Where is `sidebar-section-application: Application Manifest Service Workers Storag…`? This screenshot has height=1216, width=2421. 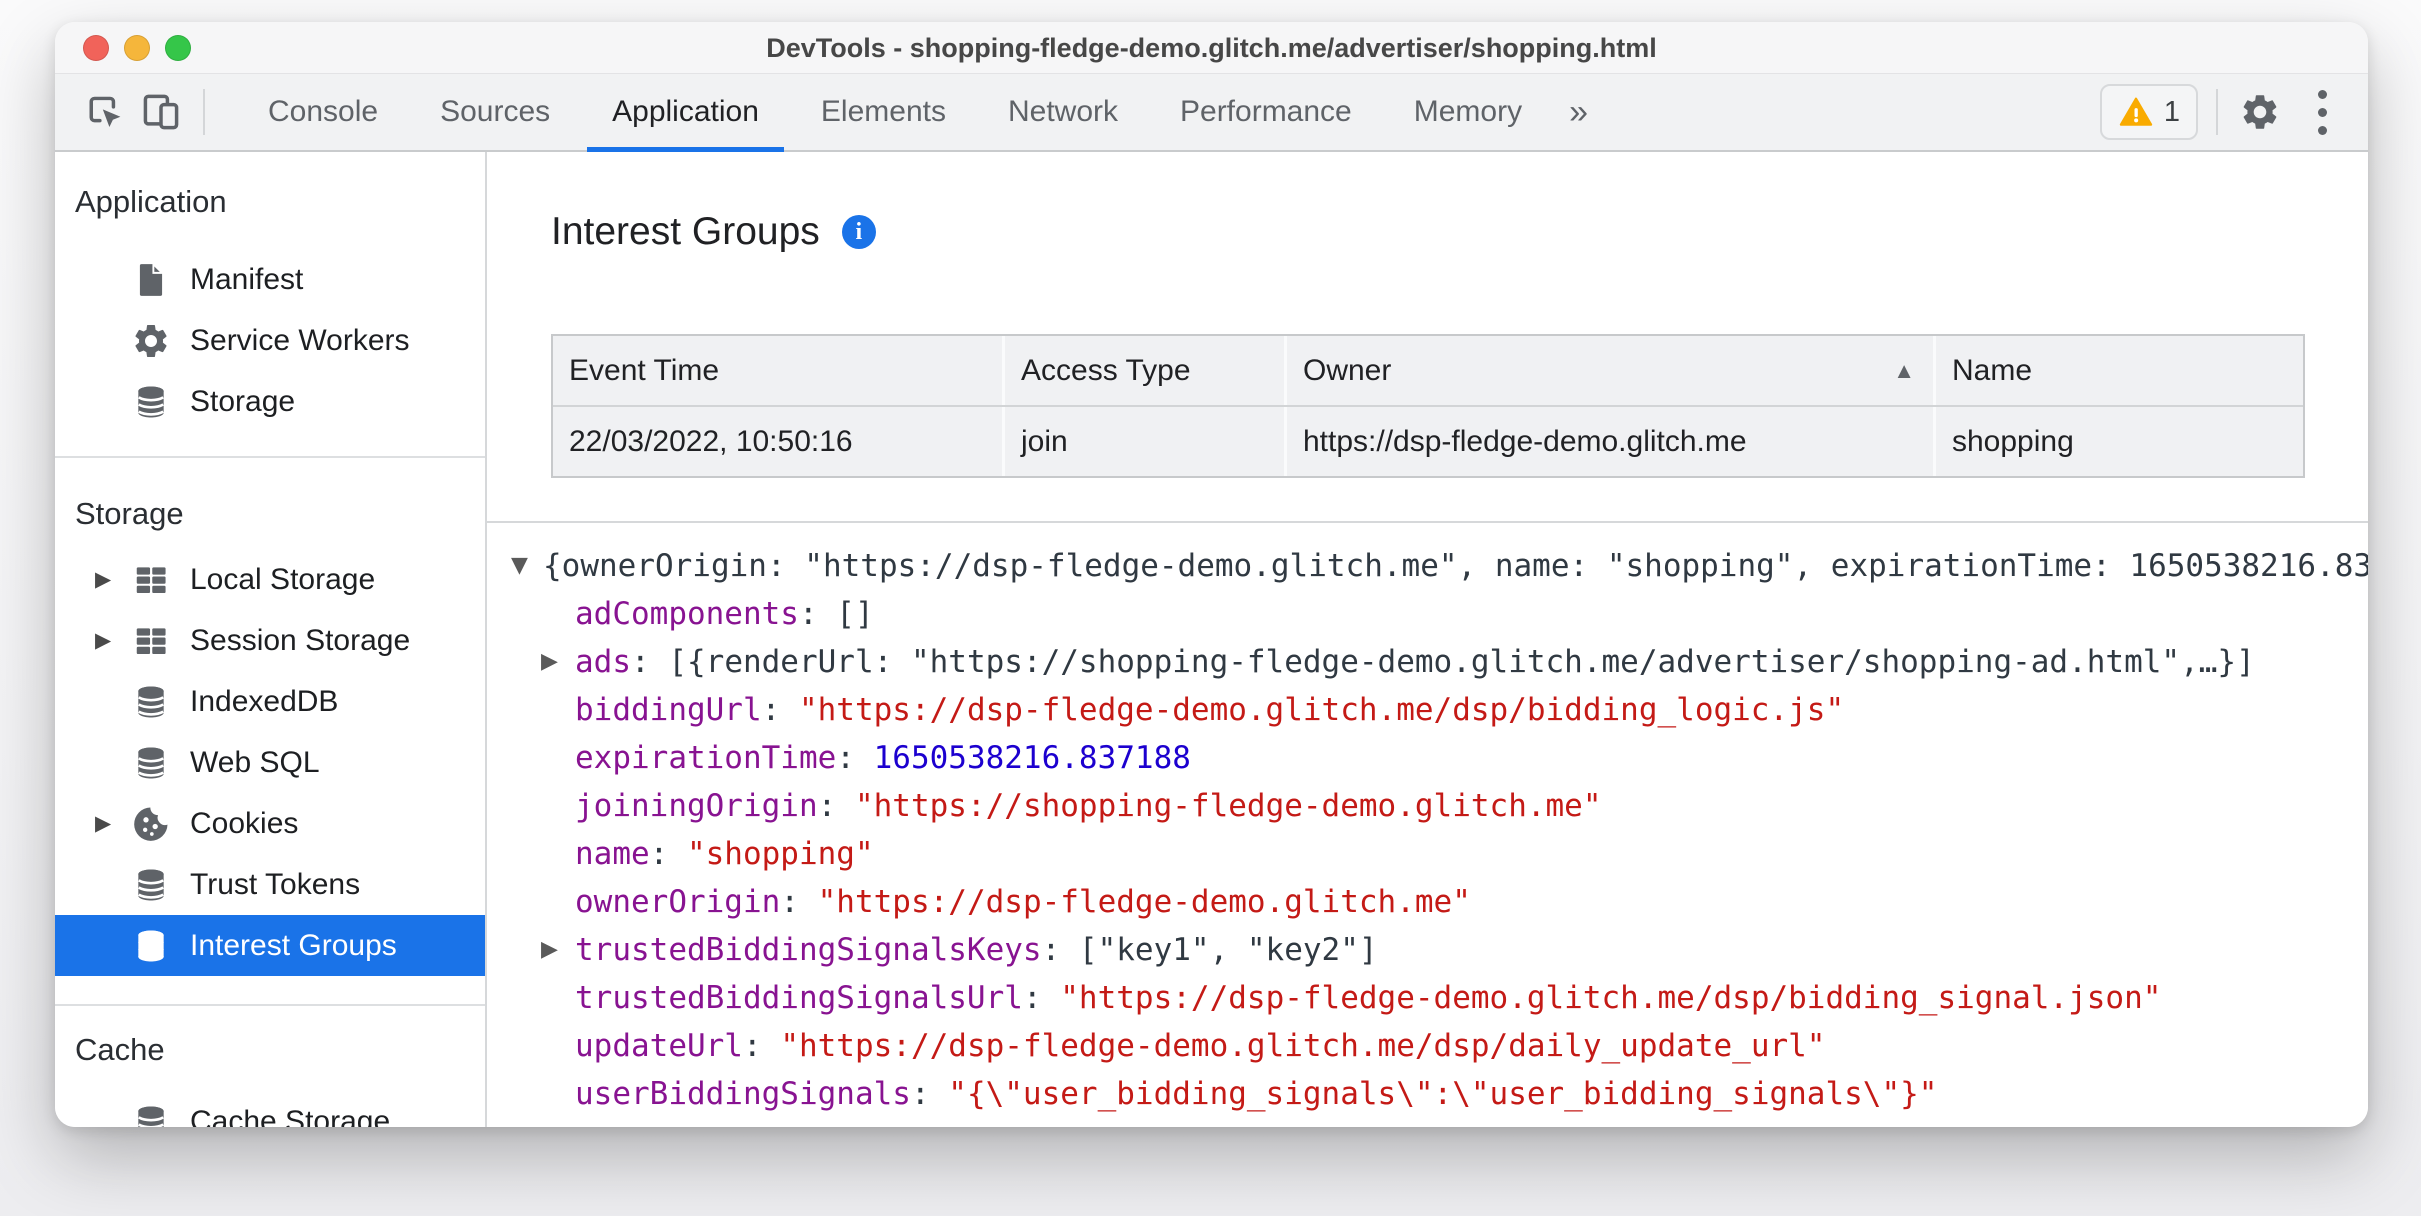
sidebar-section-application: Application Manifest Service Workers Storag… is located at coordinates (270, 292).